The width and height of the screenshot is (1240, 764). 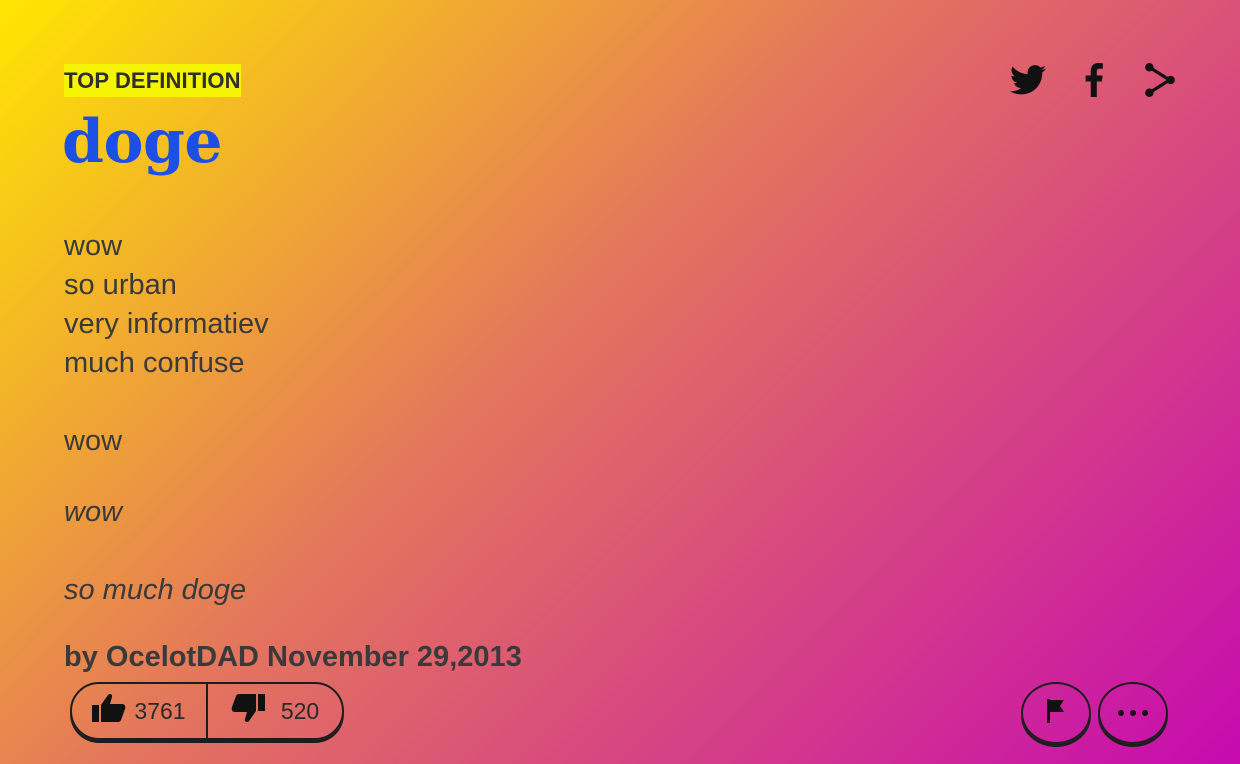 I want to click on example-spacer, so click(x=155, y=551).